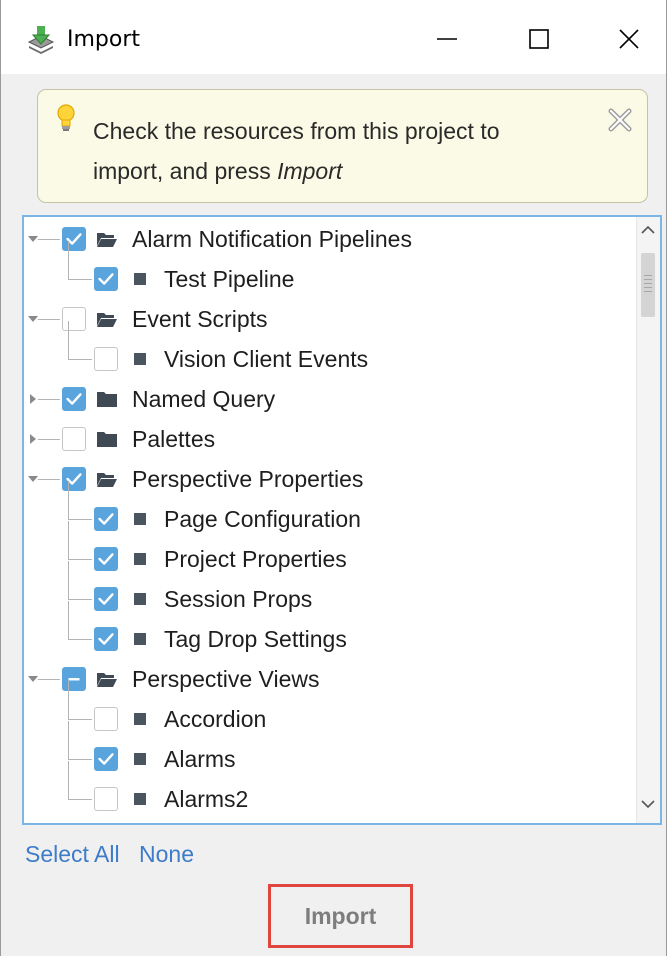 This screenshot has height=956, width=667. I want to click on tree-item-label: Project Properties, so click(255, 559).